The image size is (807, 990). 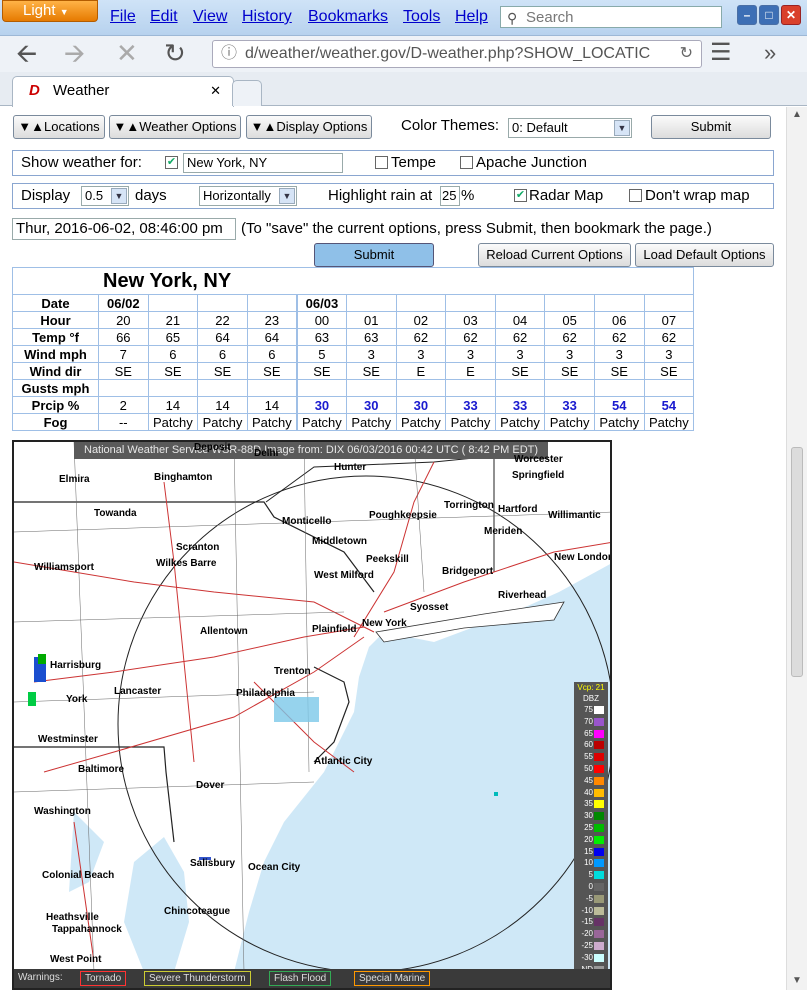 What do you see at coordinates (59, 127) in the screenshot?
I see `locations-button: ▼▲Locations` at bounding box center [59, 127].